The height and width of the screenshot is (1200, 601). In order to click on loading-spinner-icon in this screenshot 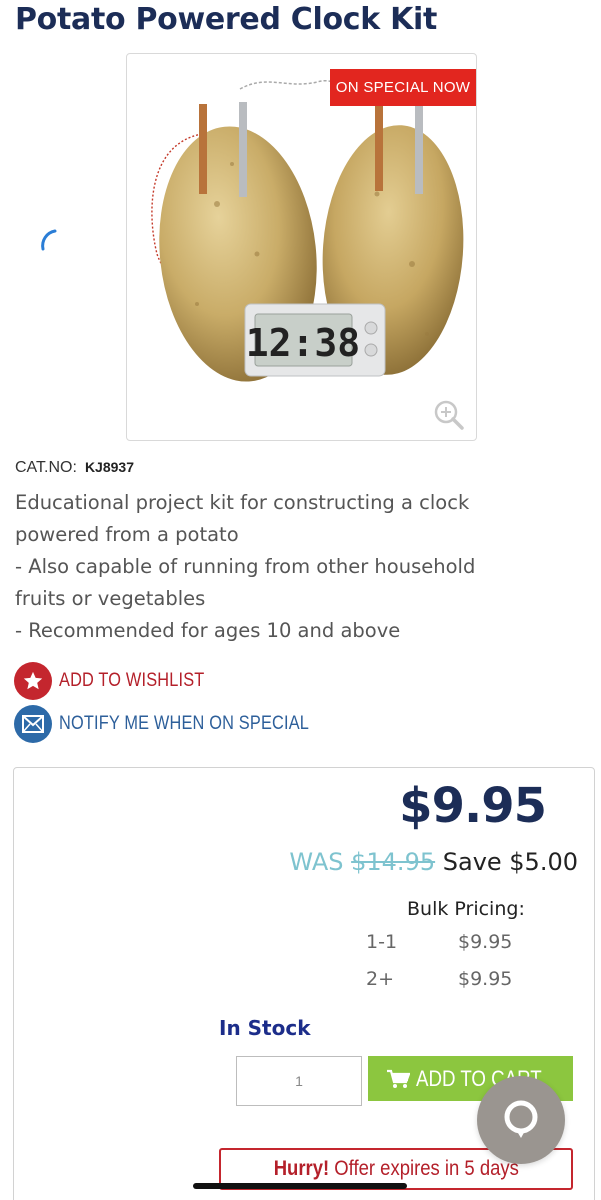, I will do `click(49, 240)`.